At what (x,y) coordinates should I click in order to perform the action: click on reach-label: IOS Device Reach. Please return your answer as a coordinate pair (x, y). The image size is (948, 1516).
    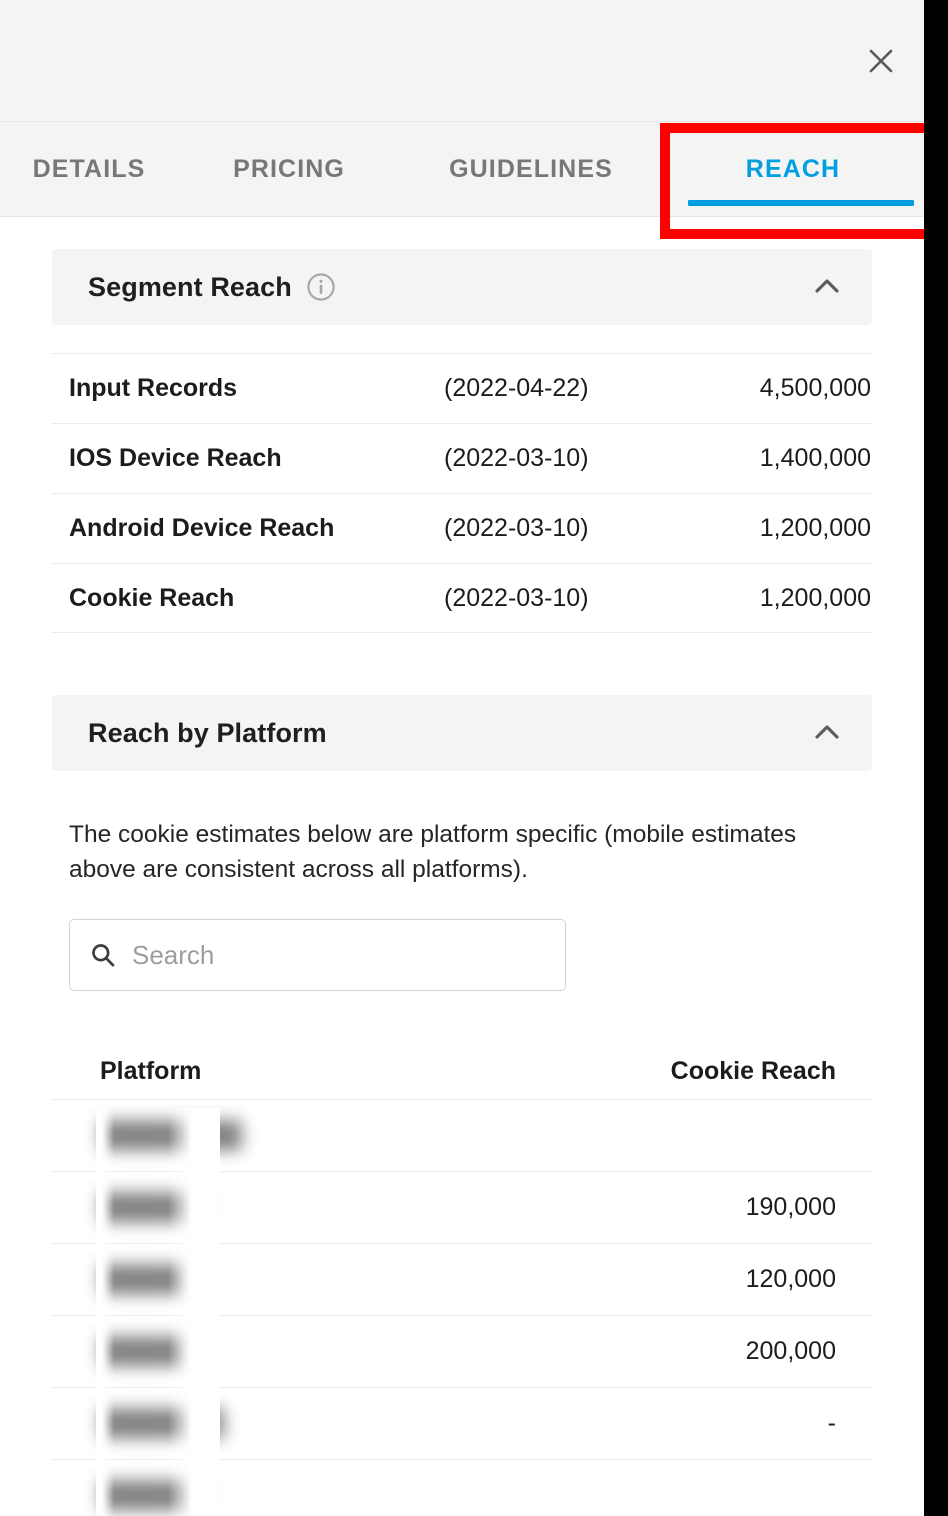
    Looking at the image, I should click on (175, 458).